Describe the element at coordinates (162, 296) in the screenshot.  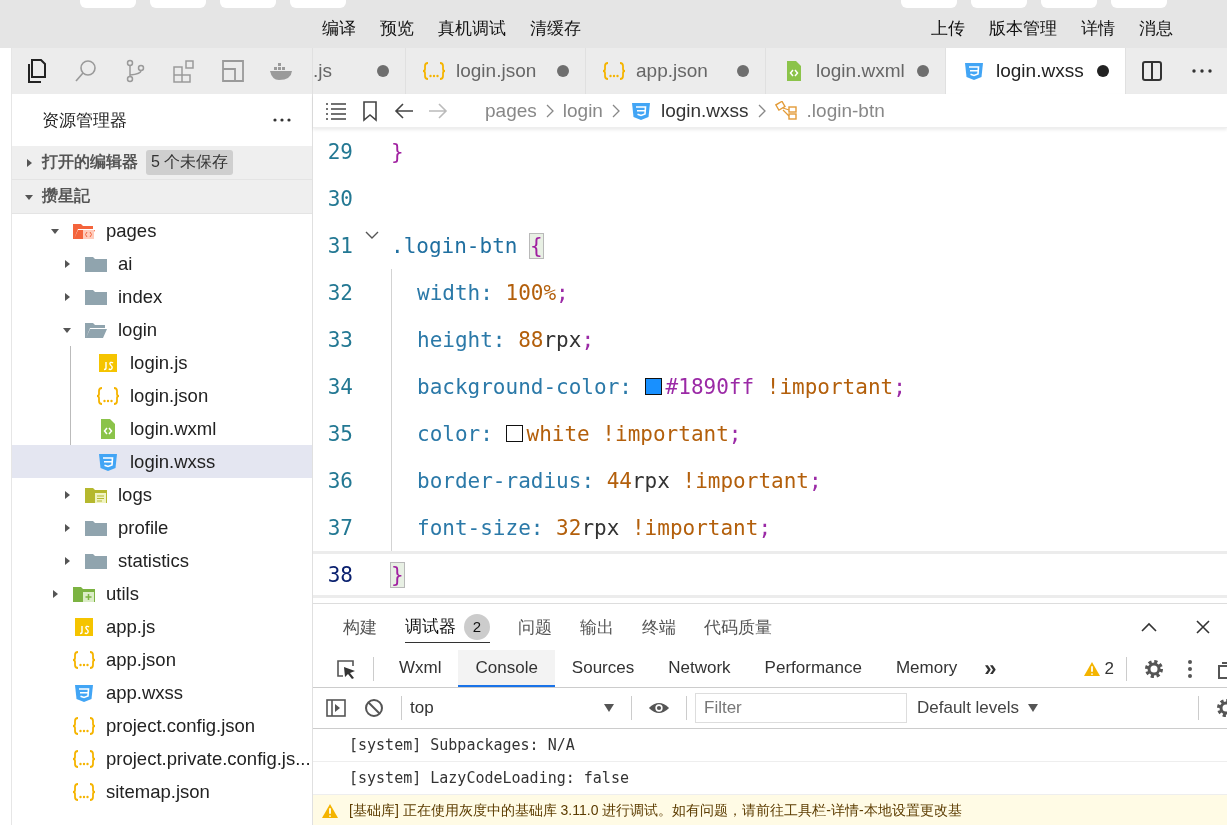
I see `tree-item: index` at that location.